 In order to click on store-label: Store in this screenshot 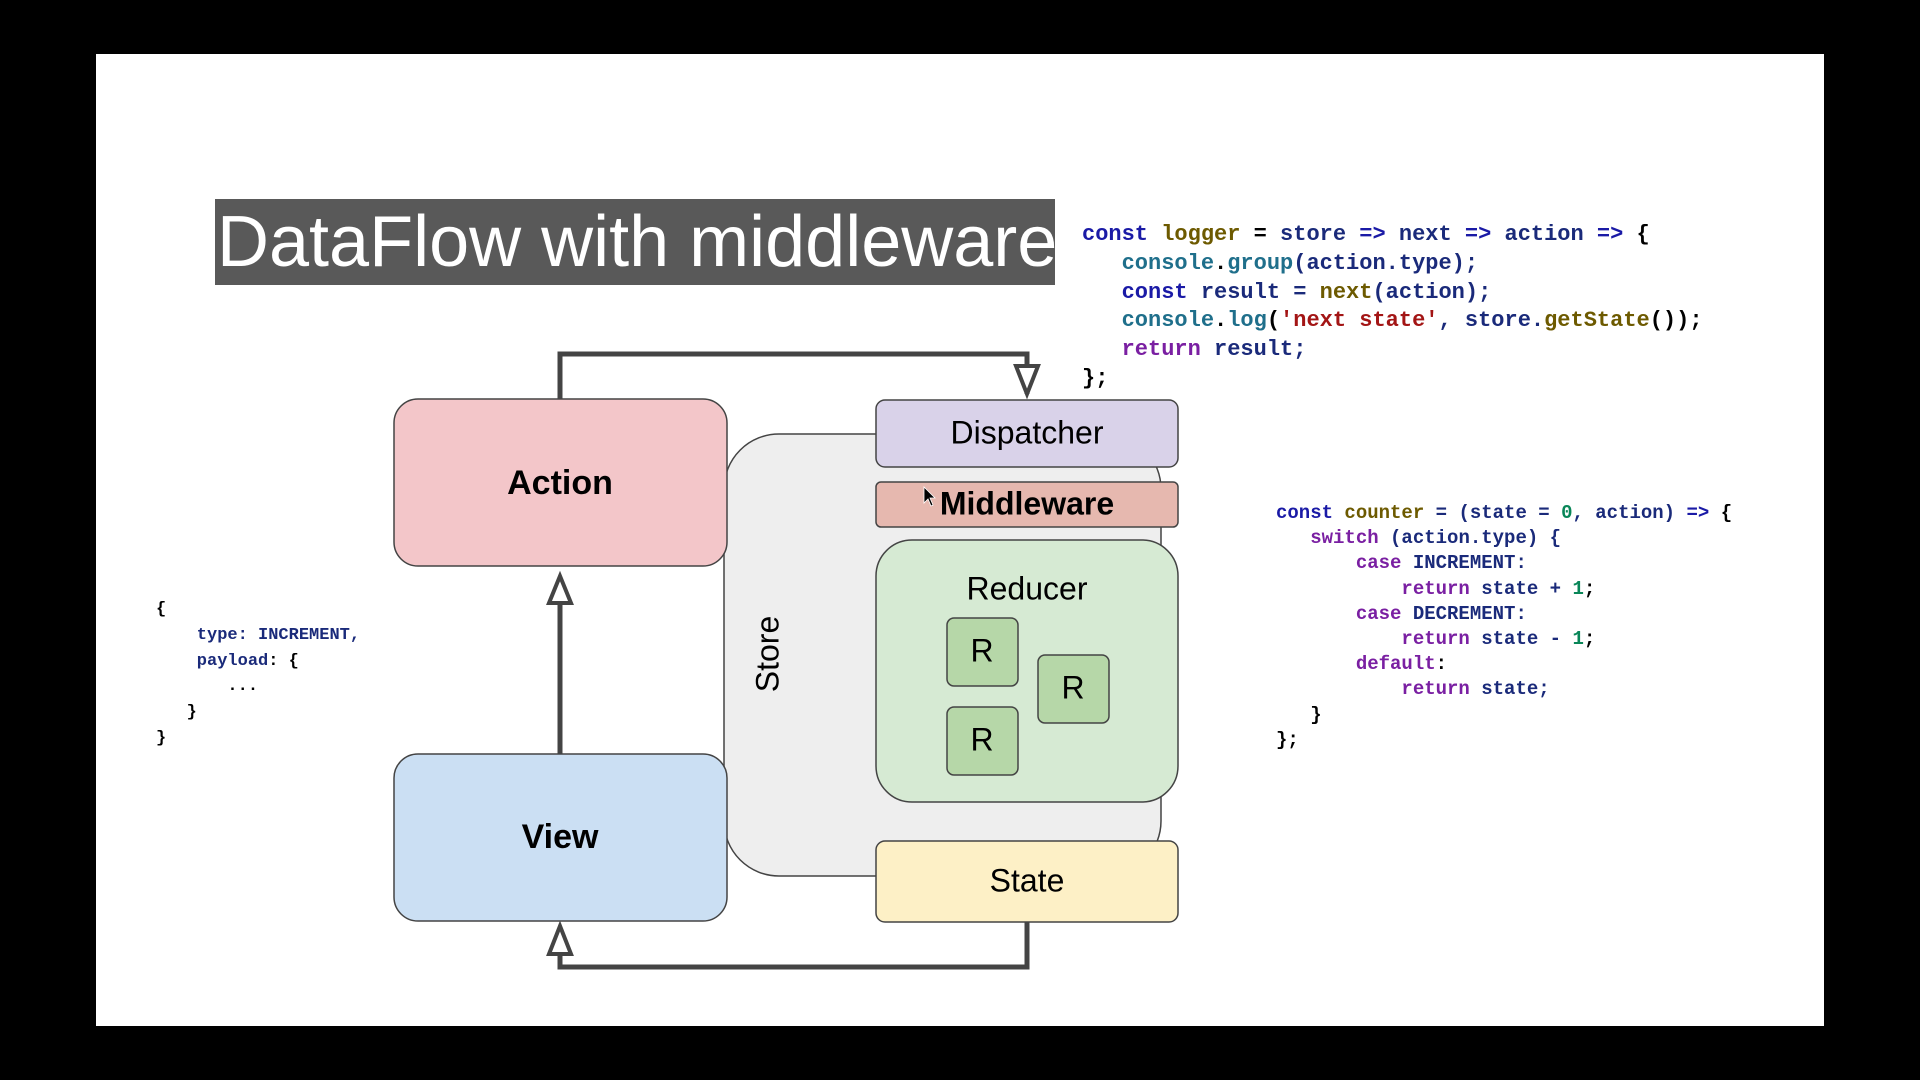, I will do `click(767, 654)`.